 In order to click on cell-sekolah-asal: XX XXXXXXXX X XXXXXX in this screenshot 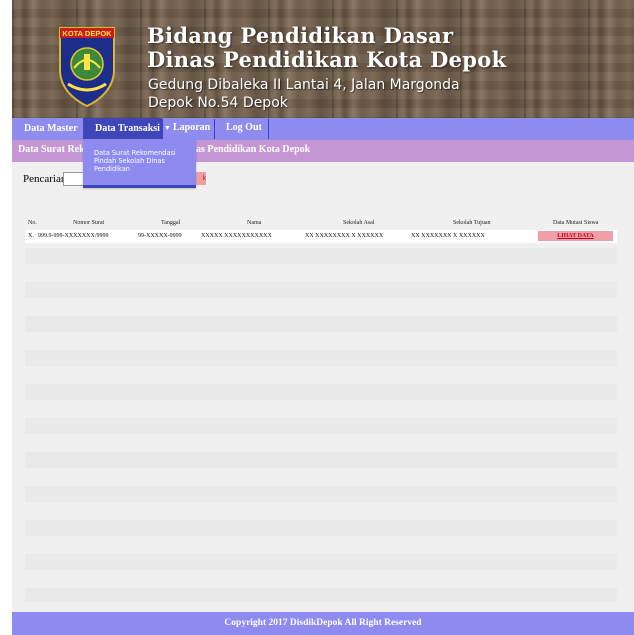, I will do `click(344, 236)`.